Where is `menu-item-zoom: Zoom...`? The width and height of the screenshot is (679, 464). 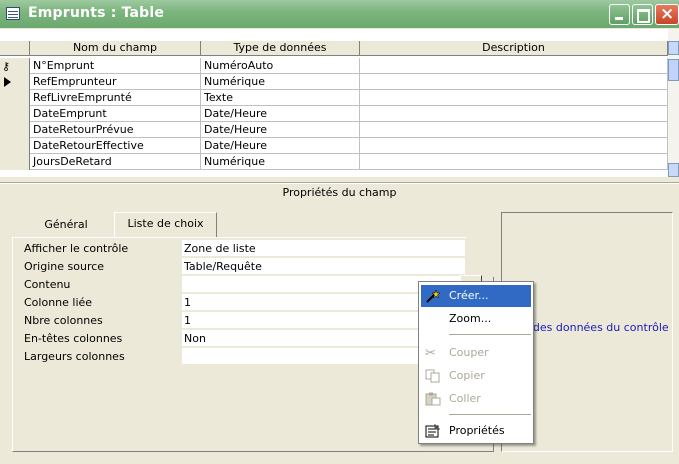
menu-item-zoom: Zoom... is located at coordinates (476, 319).